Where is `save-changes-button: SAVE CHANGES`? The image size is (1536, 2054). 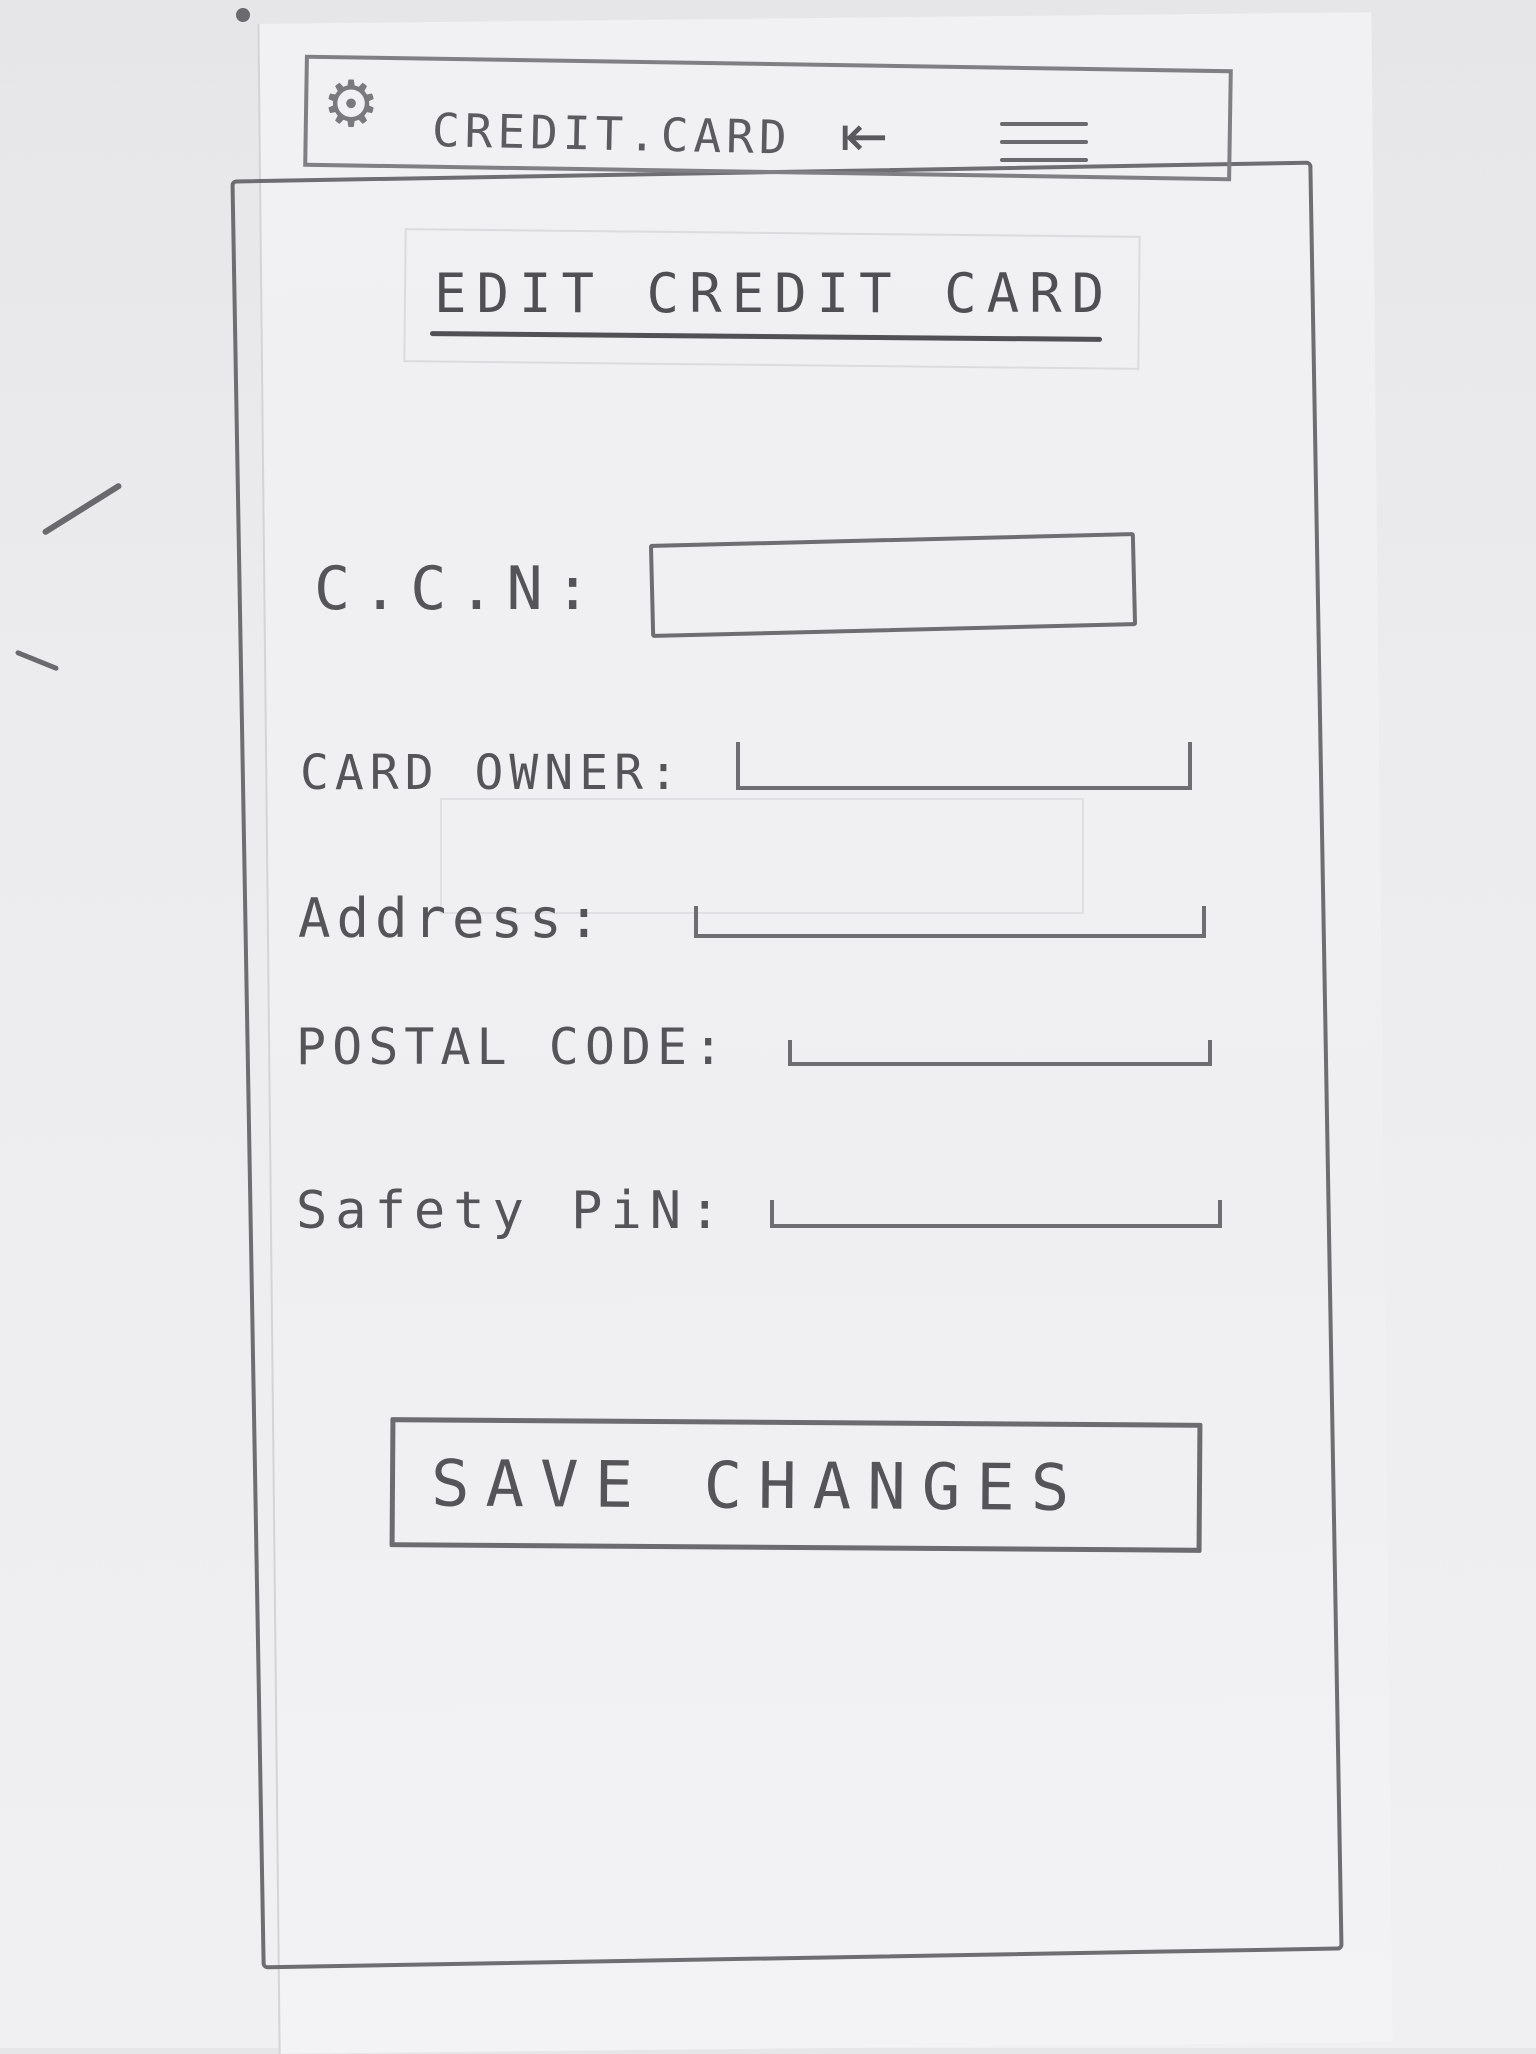
save-changes-button: SAVE CHANGES is located at coordinates (796, 1485).